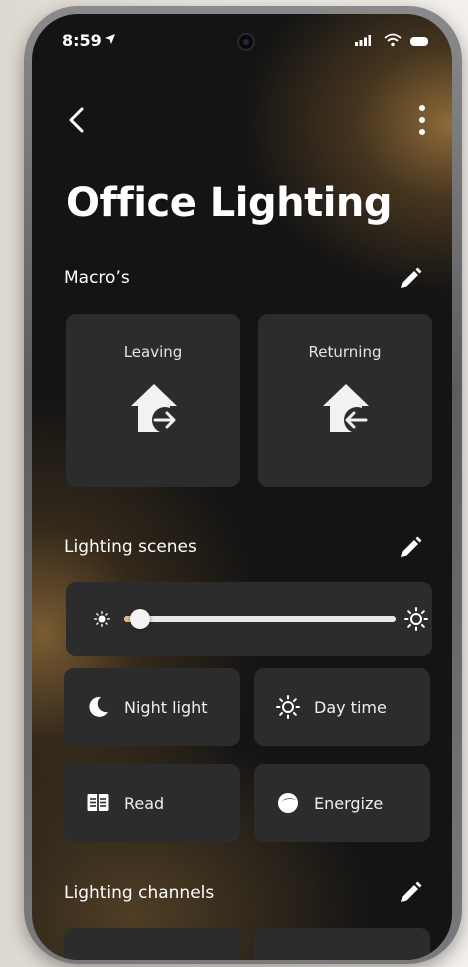 The image size is (468, 967). Describe the element at coordinates (260, 619) in the screenshot. I see `brightness-slider` at that location.